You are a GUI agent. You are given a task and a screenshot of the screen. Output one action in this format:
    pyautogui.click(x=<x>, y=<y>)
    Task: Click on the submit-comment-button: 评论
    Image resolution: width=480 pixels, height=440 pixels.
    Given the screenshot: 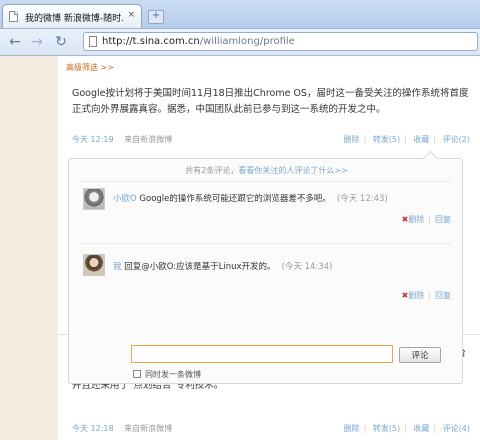 What is the action you would take?
    pyautogui.click(x=420, y=355)
    